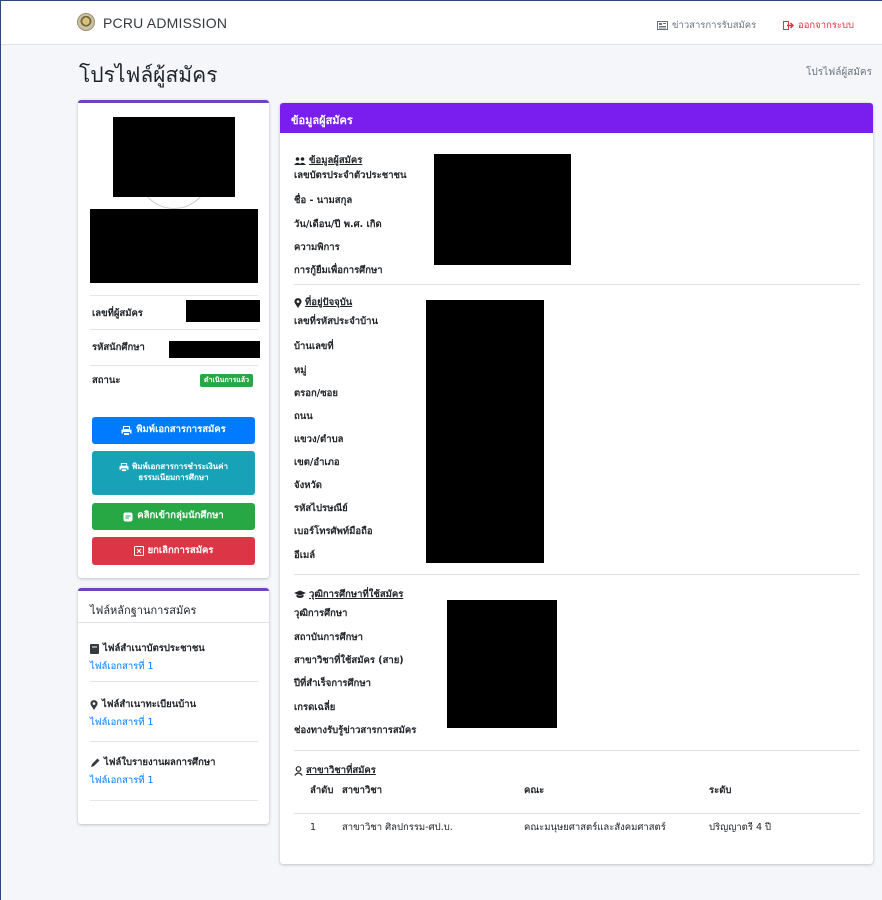  I want to click on cancel-application-button: ยกเลิกการสมัคร, so click(173, 551).